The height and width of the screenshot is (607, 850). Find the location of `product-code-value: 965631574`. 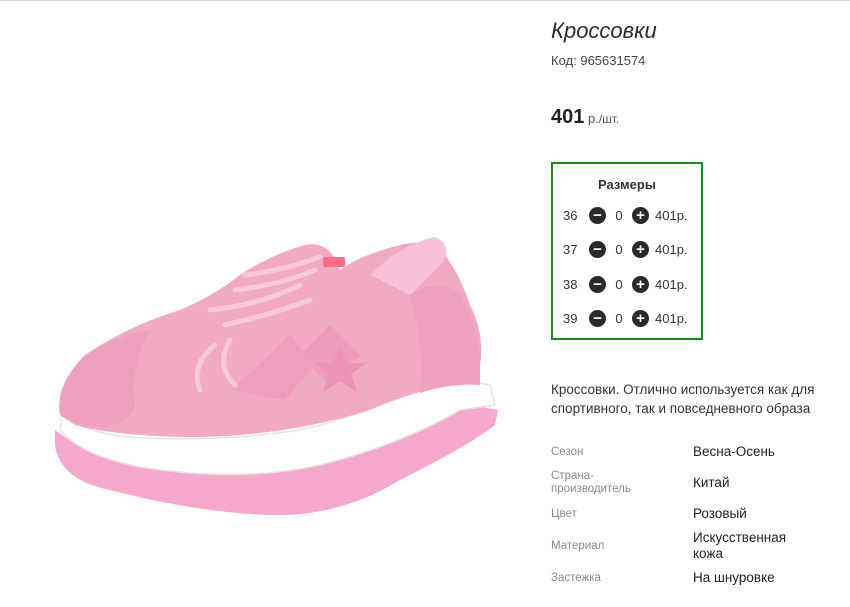

product-code-value: 965631574 is located at coordinates (613, 60).